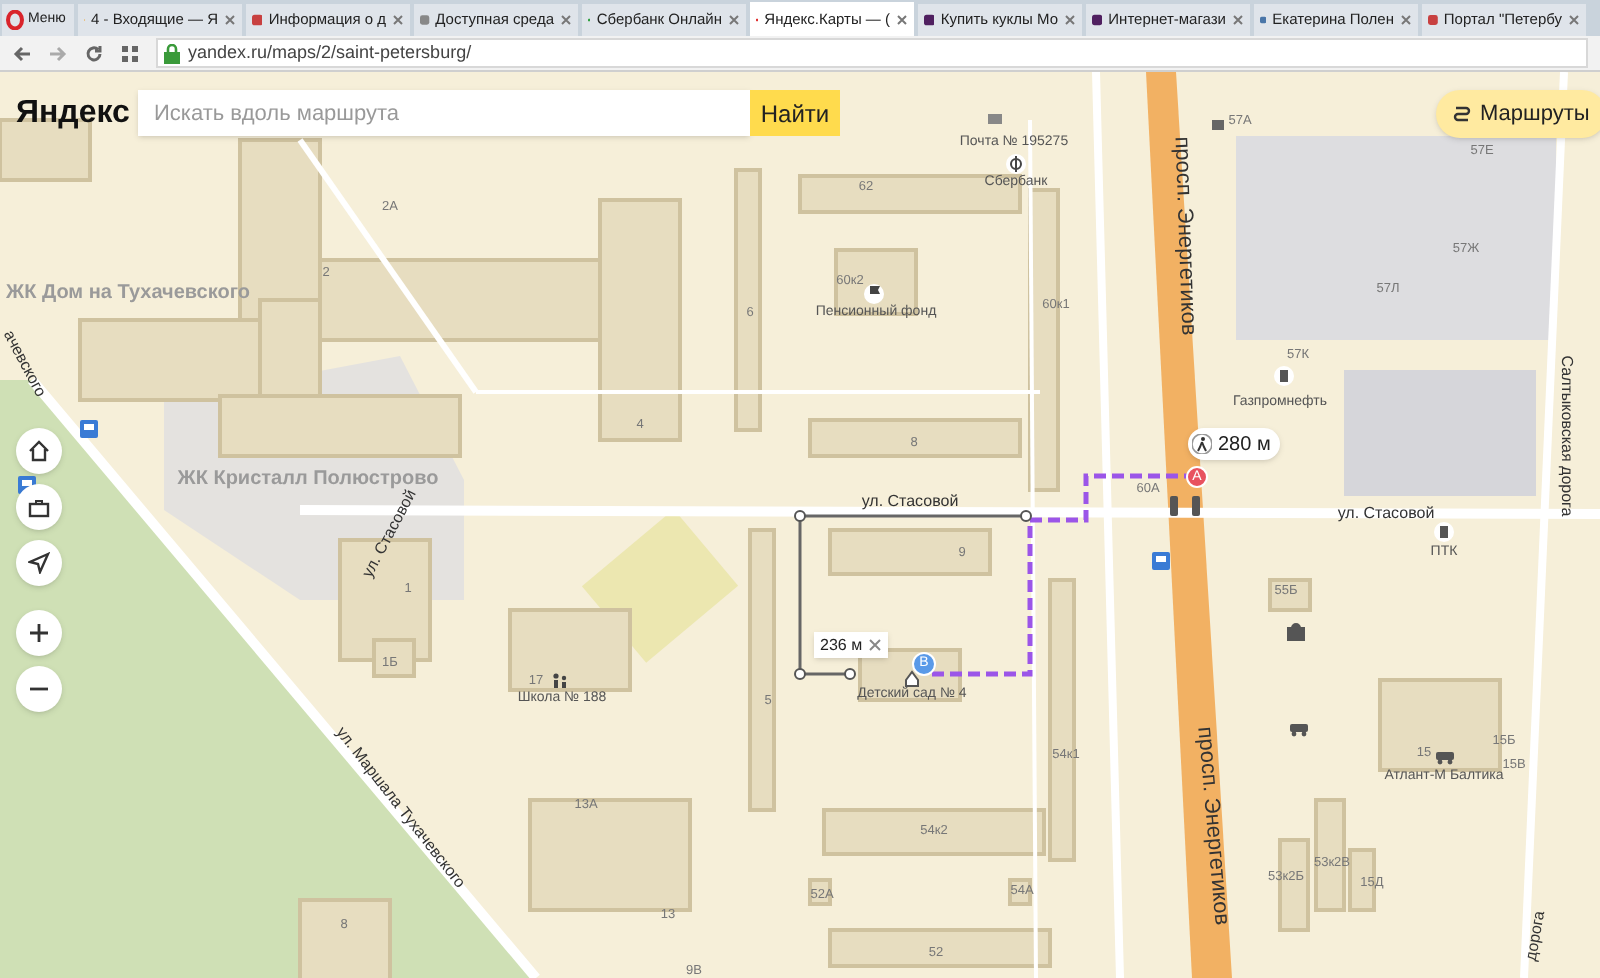  Describe the element at coordinates (1462, 114) in the screenshot. I see `route-icon` at that location.